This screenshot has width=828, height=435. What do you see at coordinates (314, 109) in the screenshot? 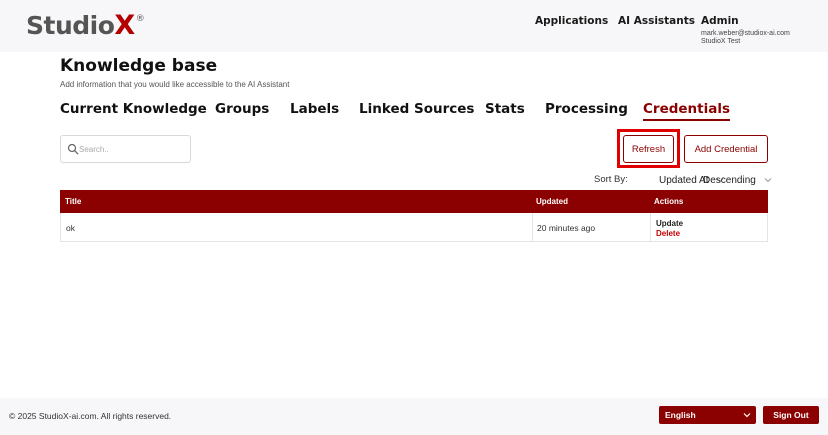
I see `tab-labels: Labels` at bounding box center [314, 109].